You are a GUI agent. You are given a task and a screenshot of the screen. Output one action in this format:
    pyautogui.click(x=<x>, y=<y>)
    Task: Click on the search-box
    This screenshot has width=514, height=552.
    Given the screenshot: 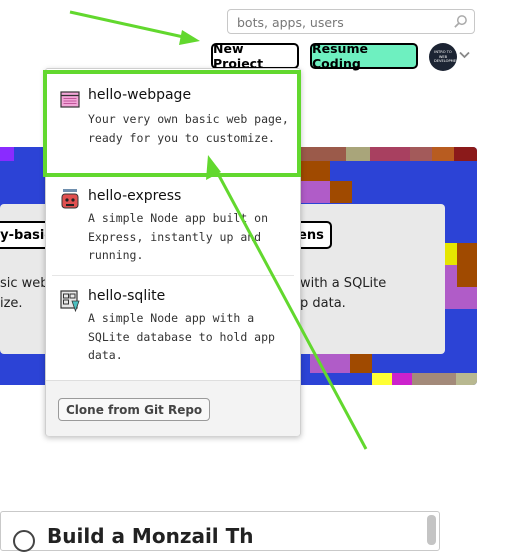 What is the action you would take?
    pyautogui.click(x=351, y=21)
    